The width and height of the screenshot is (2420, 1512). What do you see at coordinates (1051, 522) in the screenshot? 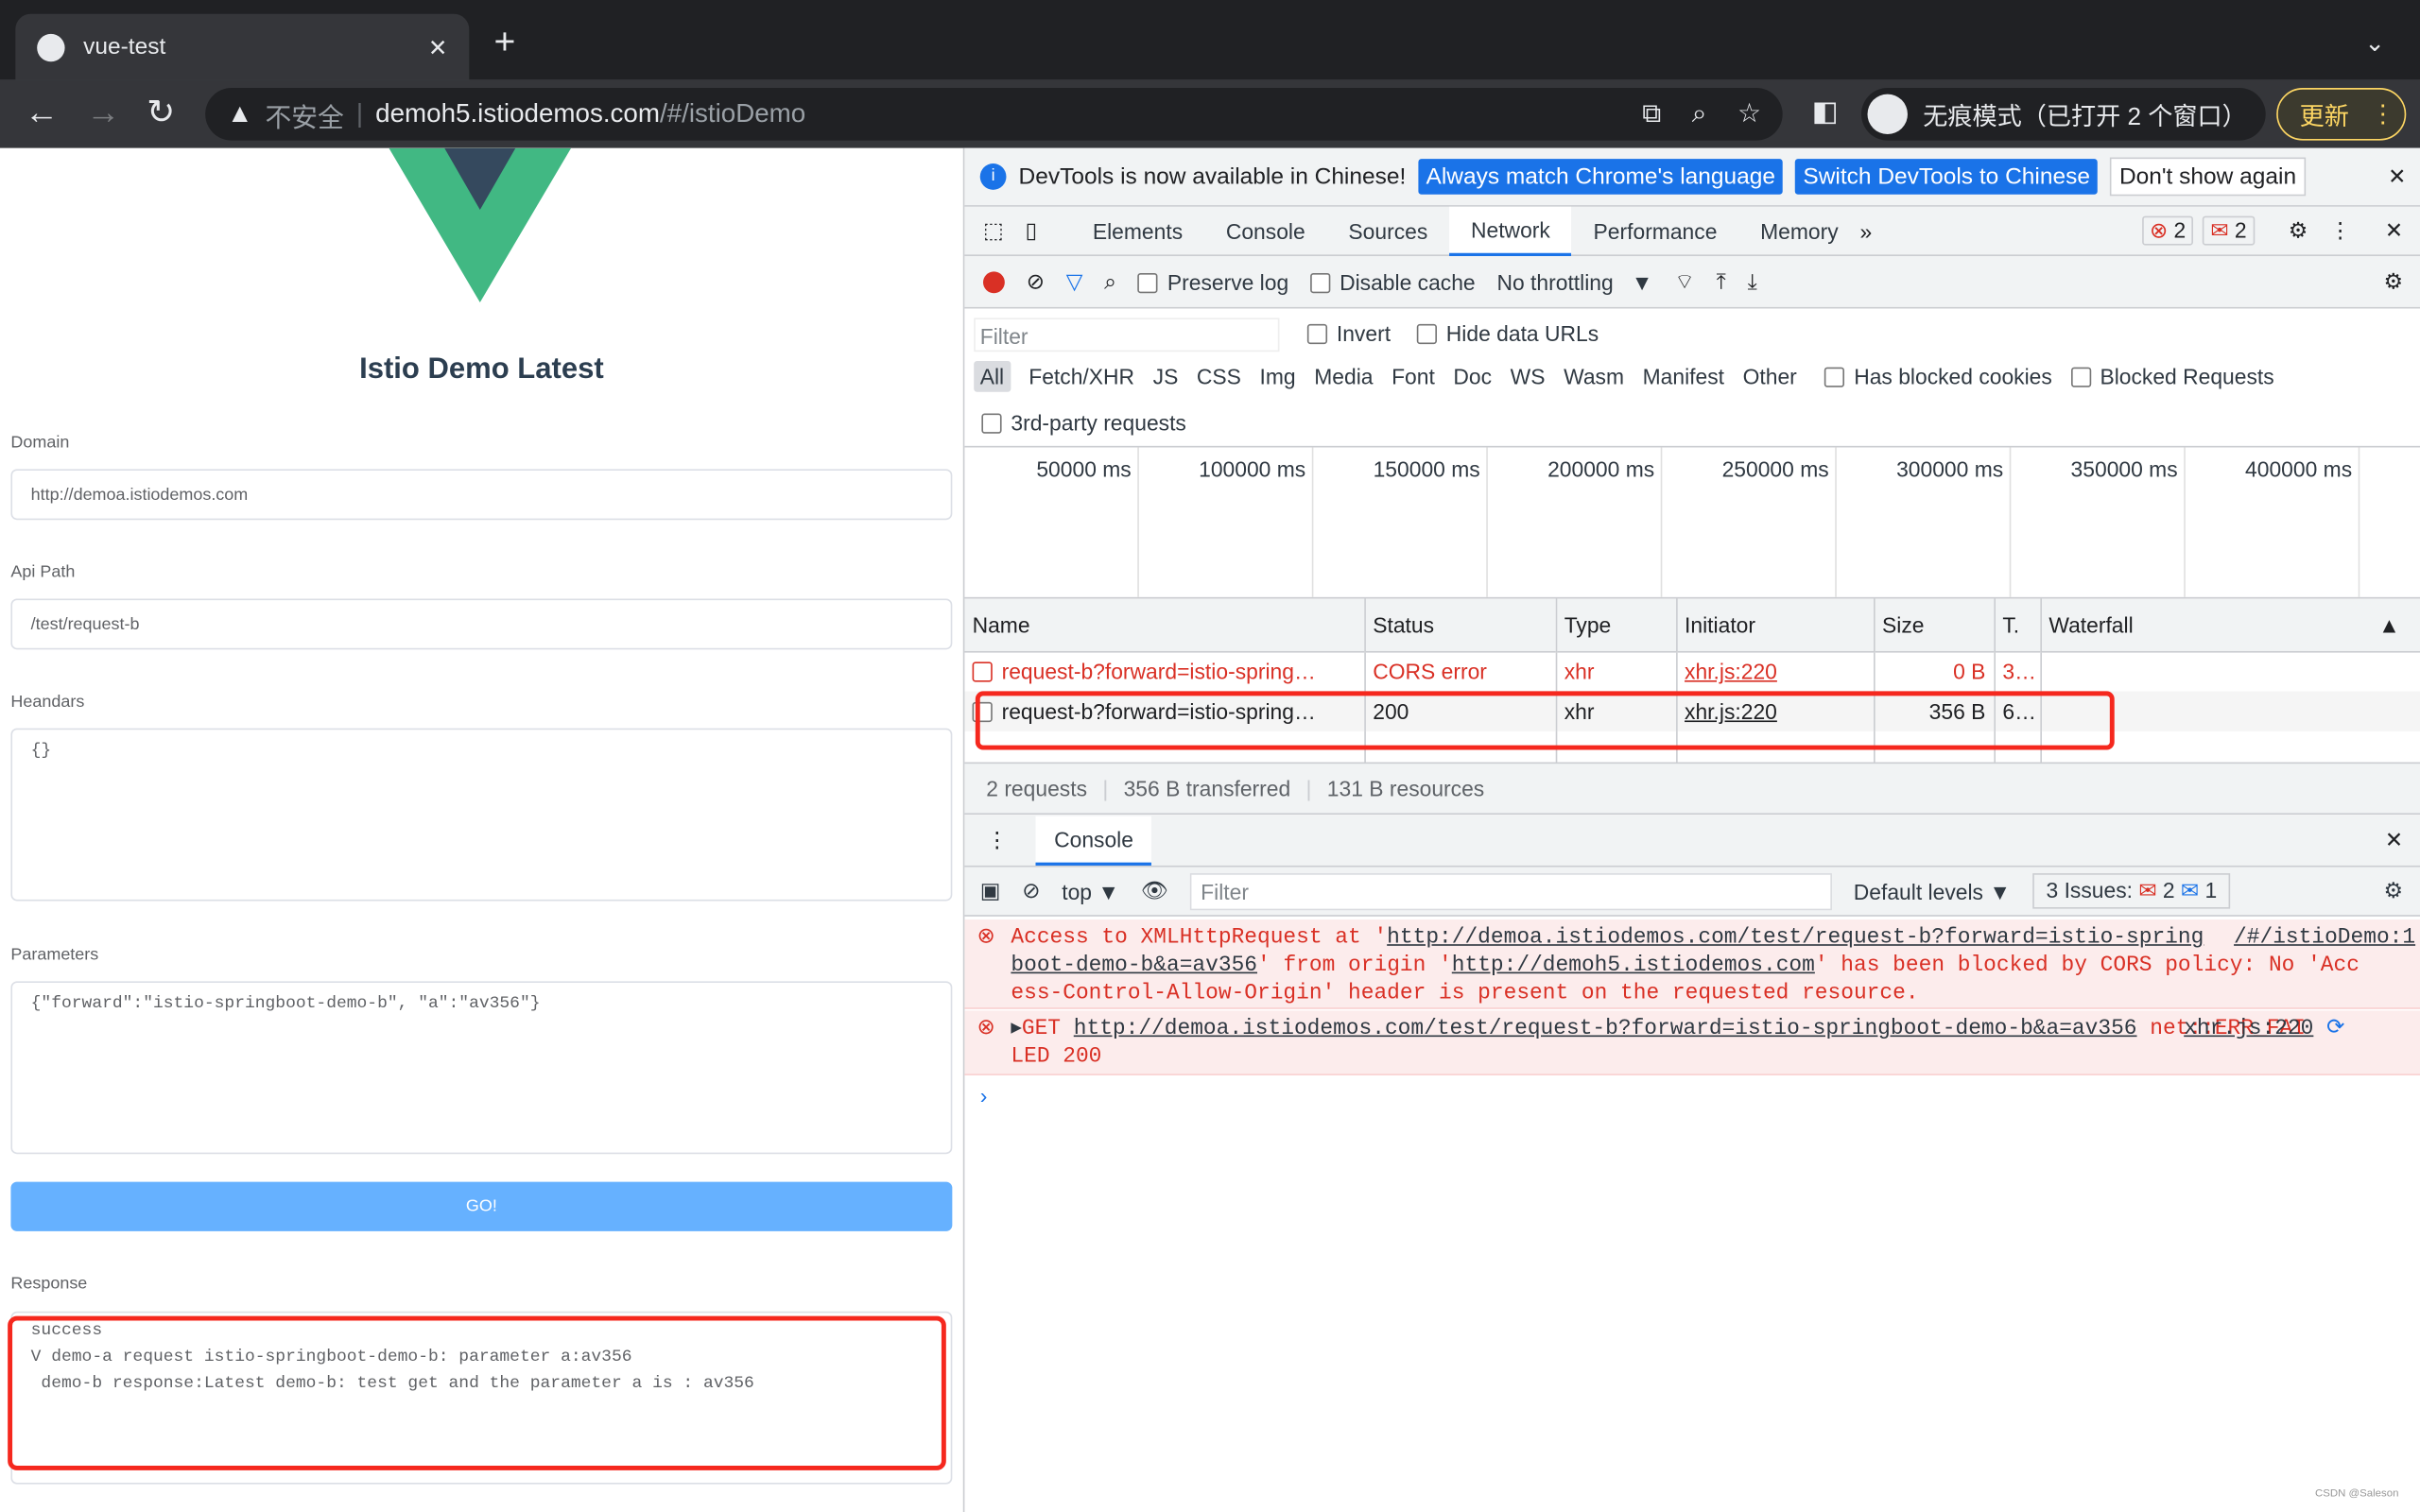
I see `timeline-tick: 50000 ms` at bounding box center [1051, 522].